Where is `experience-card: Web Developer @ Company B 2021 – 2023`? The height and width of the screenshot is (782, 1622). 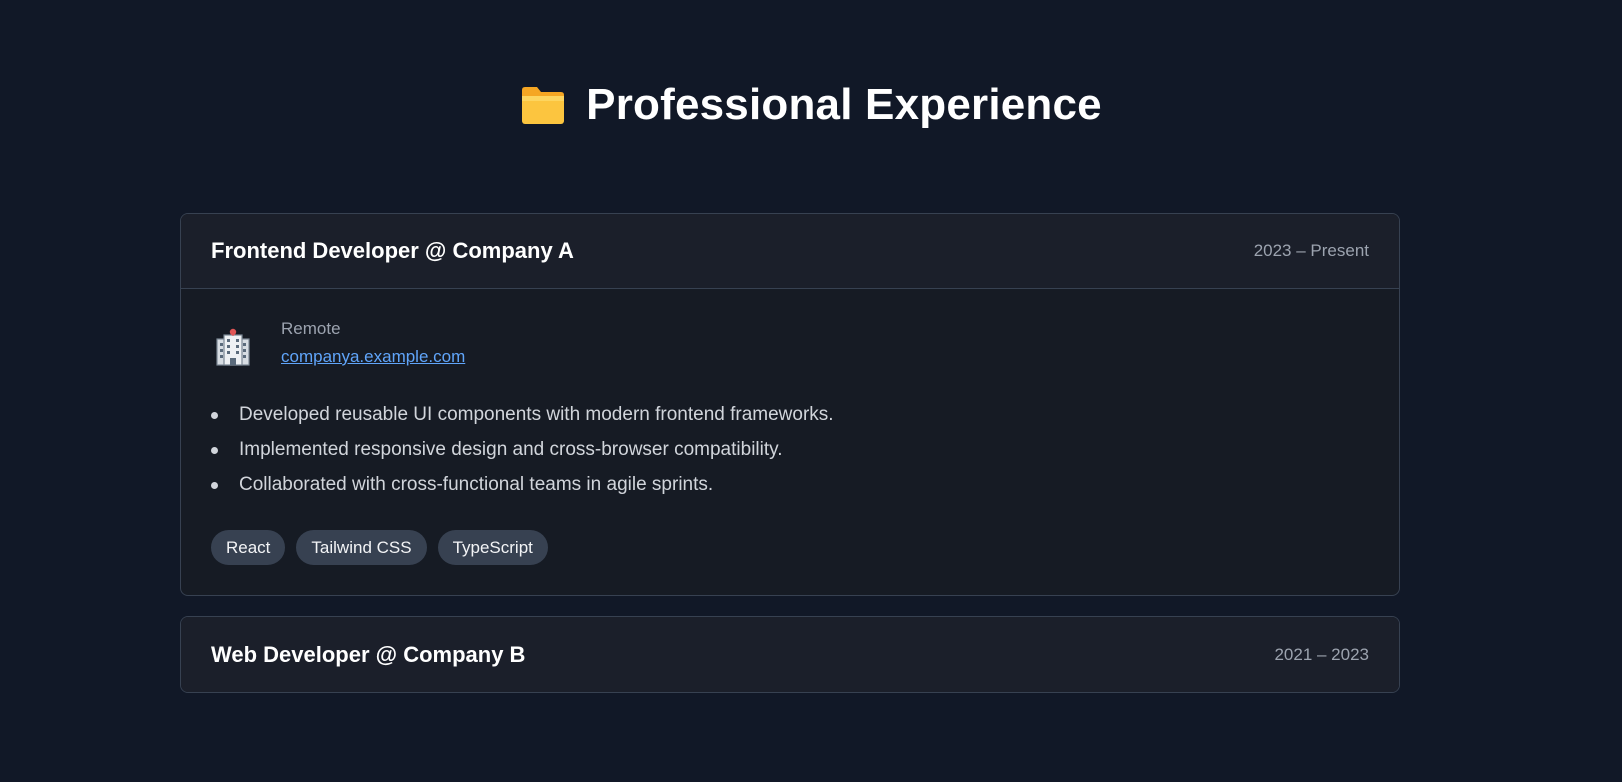
experience-card: Web Developer @ Company B 2021 – 2023 is located at coordinates (790, 654).